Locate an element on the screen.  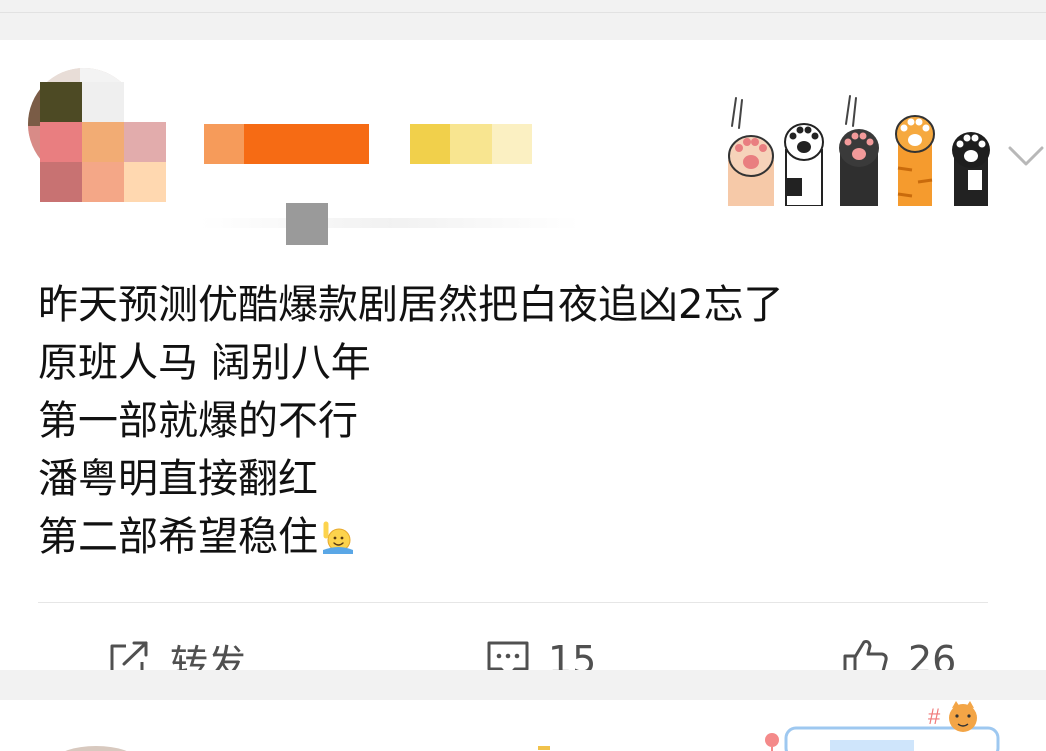
post-content-line: 昨天预测优酷爆款剧居然把白夜追凶2忘了 is located at coordinates (411, 305).